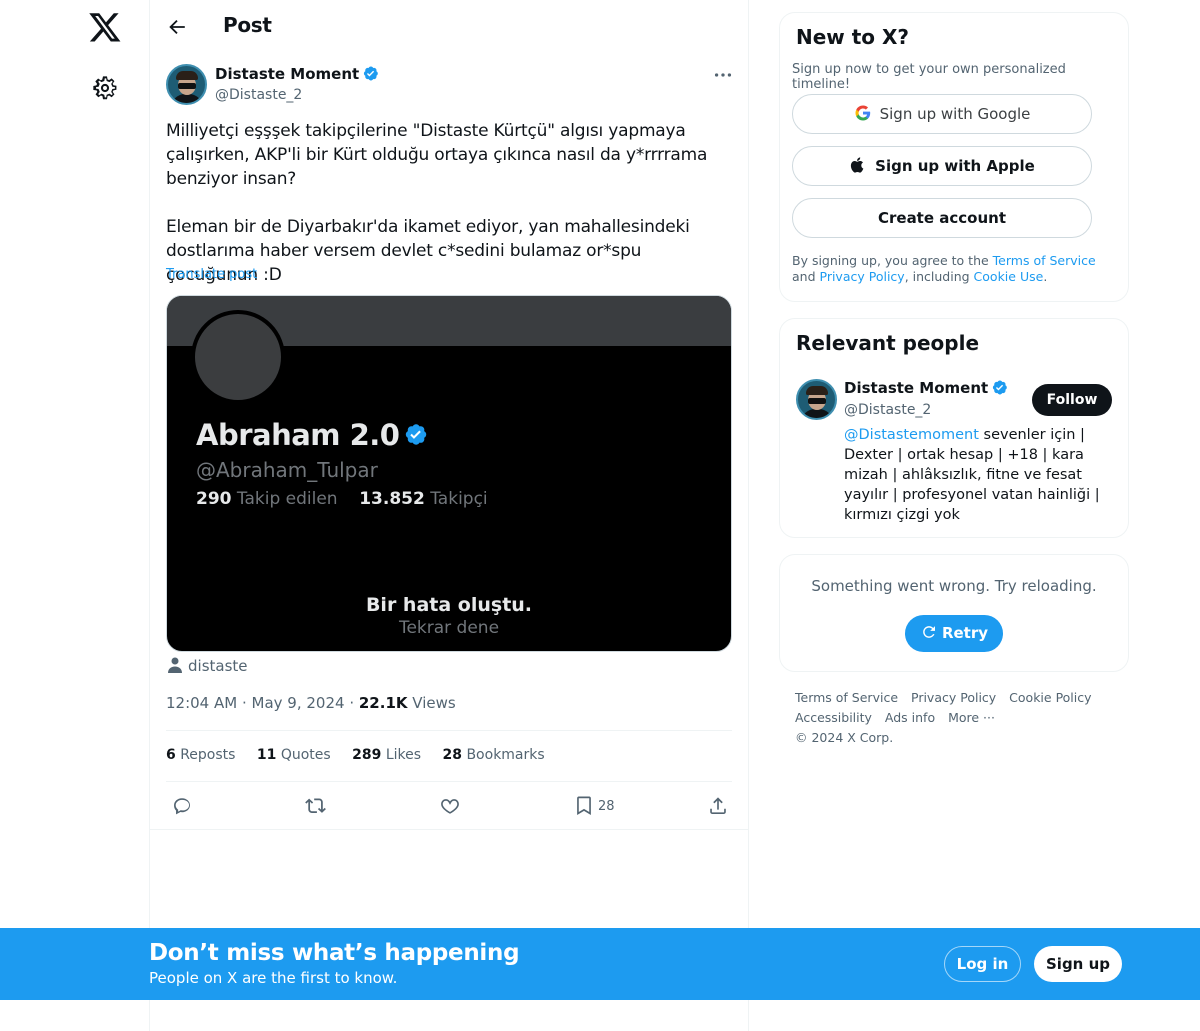 Image resolution: width=1200 pixels, height=1031 pixels. What do you see at coordinates (942, 114) in the screenshot?
I see `sign-up-google-button: Sign up with Google` at bounding box center [942, 114].